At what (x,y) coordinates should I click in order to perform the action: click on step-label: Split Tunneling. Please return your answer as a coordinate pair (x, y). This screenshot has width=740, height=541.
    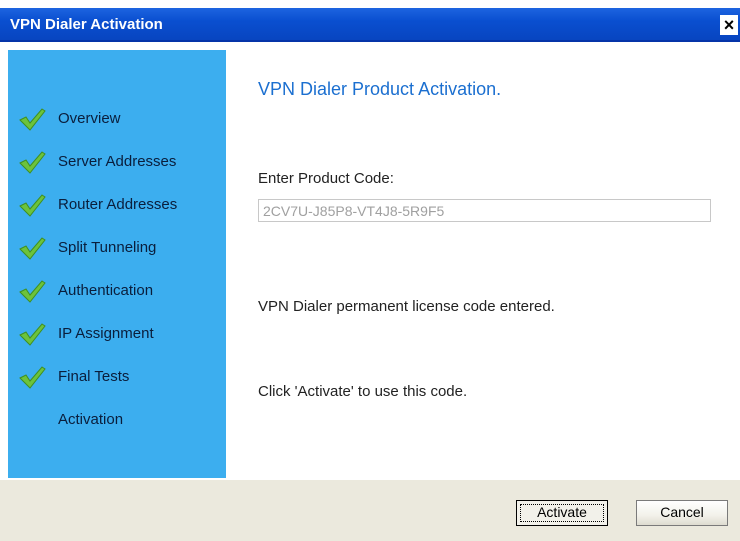
    Looking at the image, I should click on (107, 247).